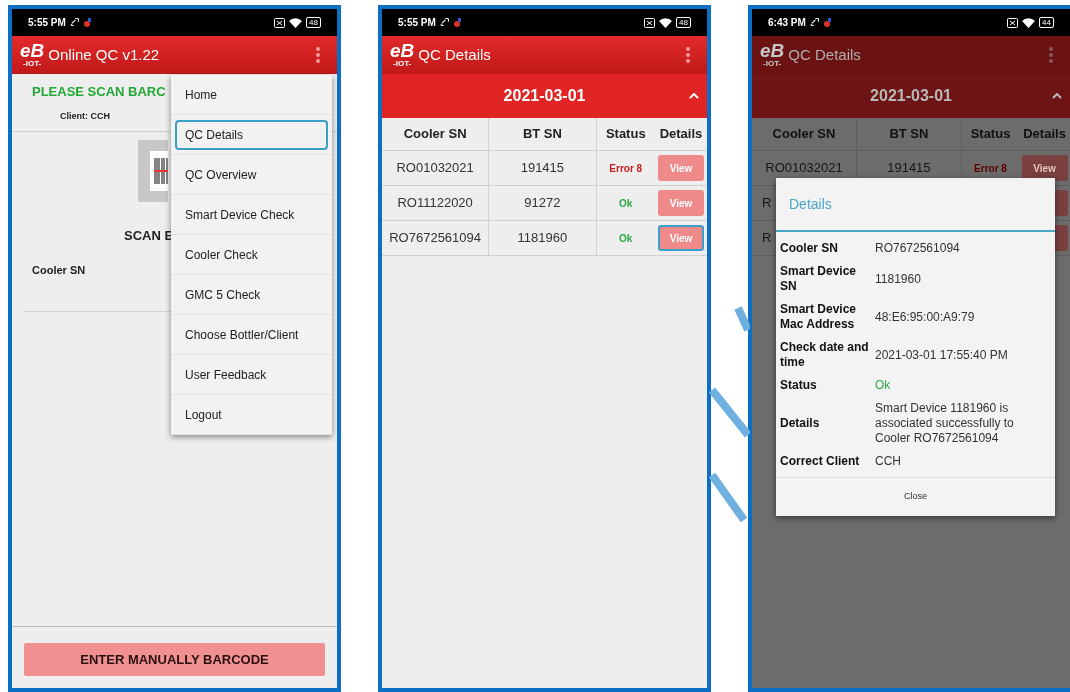 Image resolution: width=1070 pixels, height=692 pixels. What do you see at coordinates (898, 279) in the screenshot?
I see `field-value: 1181960` at bounding box center [898, 279].